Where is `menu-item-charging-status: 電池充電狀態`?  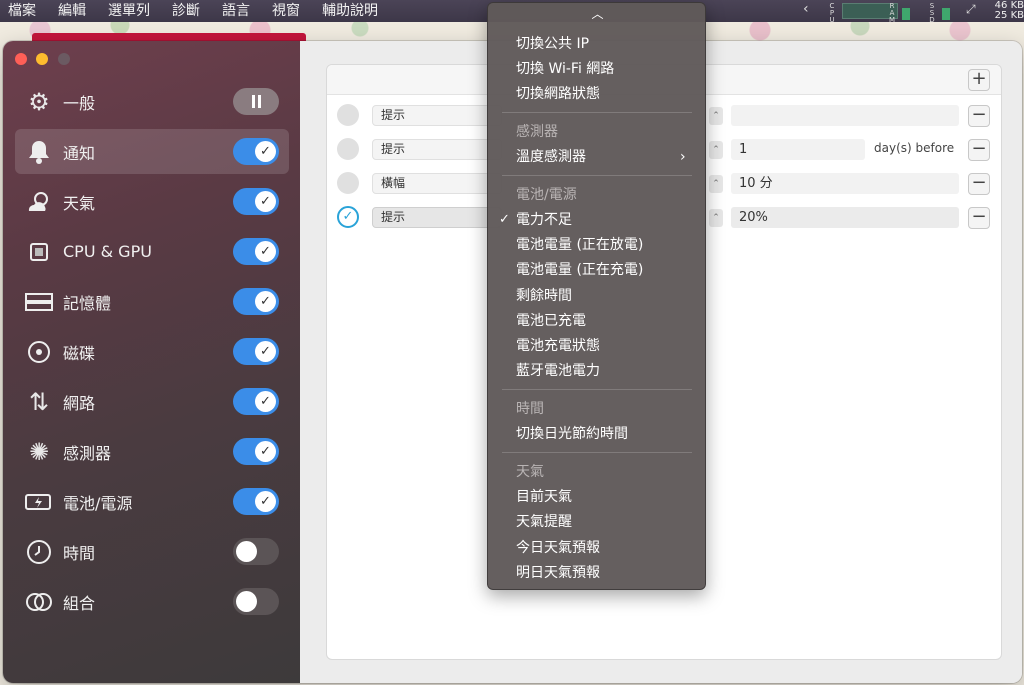 menu-item-charging-status: 電池充電狀態 is located at coordinates (558, 346).